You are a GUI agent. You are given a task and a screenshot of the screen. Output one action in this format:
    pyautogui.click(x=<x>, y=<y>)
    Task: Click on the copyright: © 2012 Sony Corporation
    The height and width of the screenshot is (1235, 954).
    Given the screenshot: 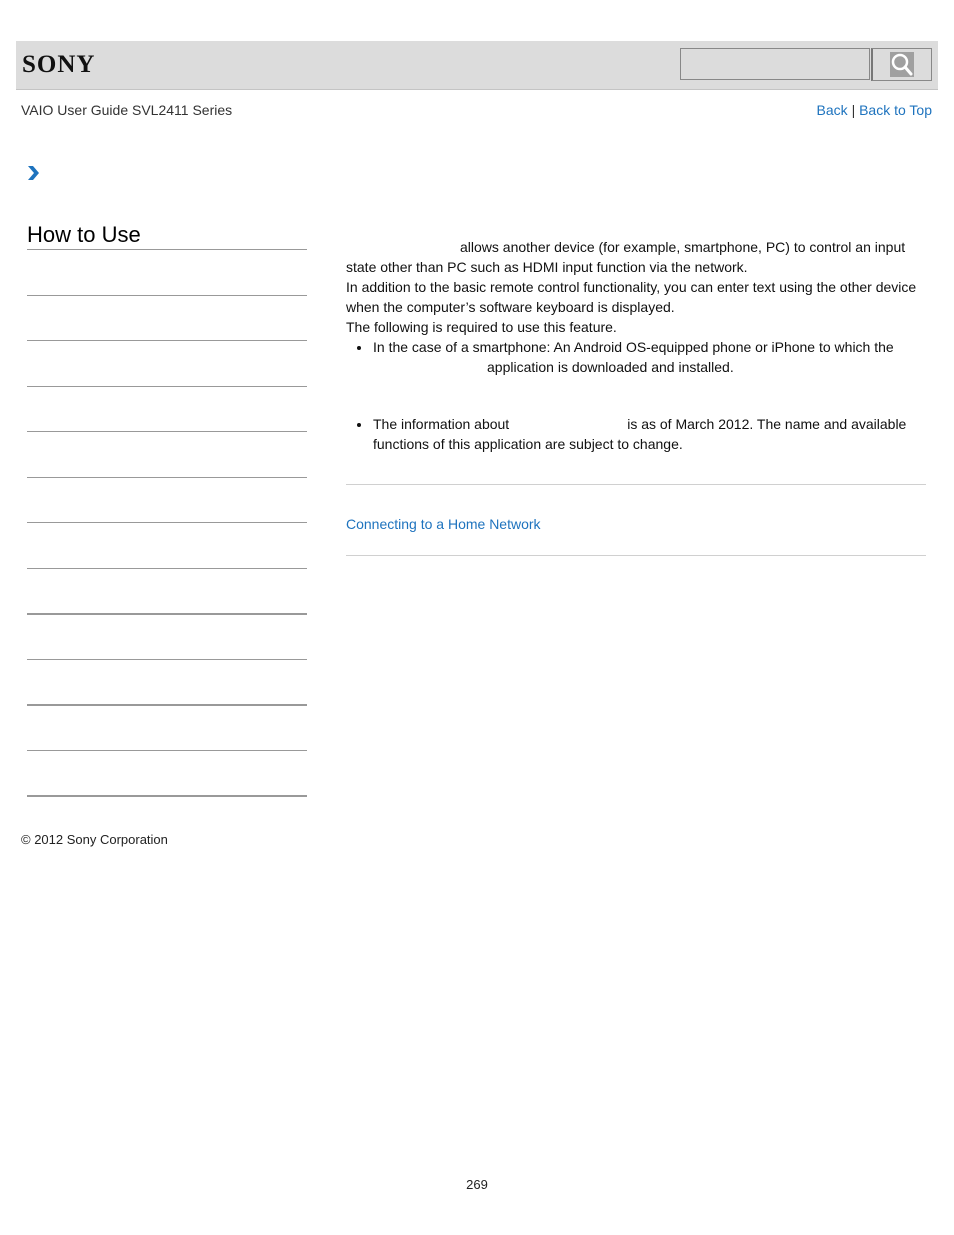 What is the action you would take?
    pyautogui.click(x=94, y=839)
    